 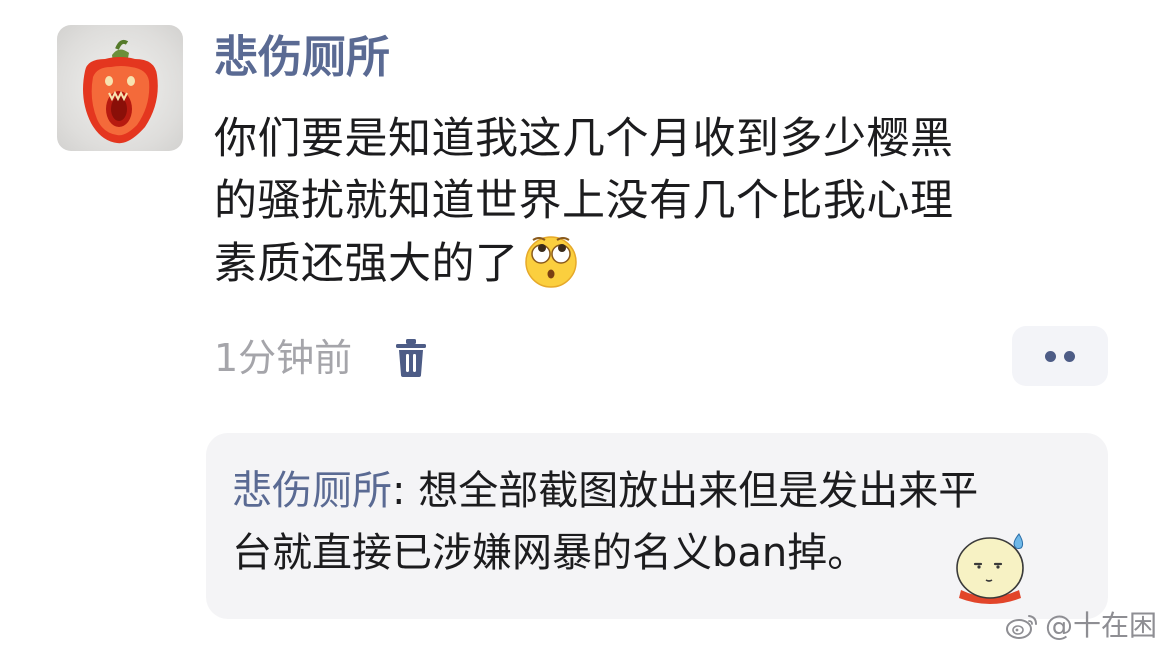 What do you see at coordinates (366, 264) in the screenshot?
I see `post-text-line: 素质还强大的了` at bounding box center [366, 264].